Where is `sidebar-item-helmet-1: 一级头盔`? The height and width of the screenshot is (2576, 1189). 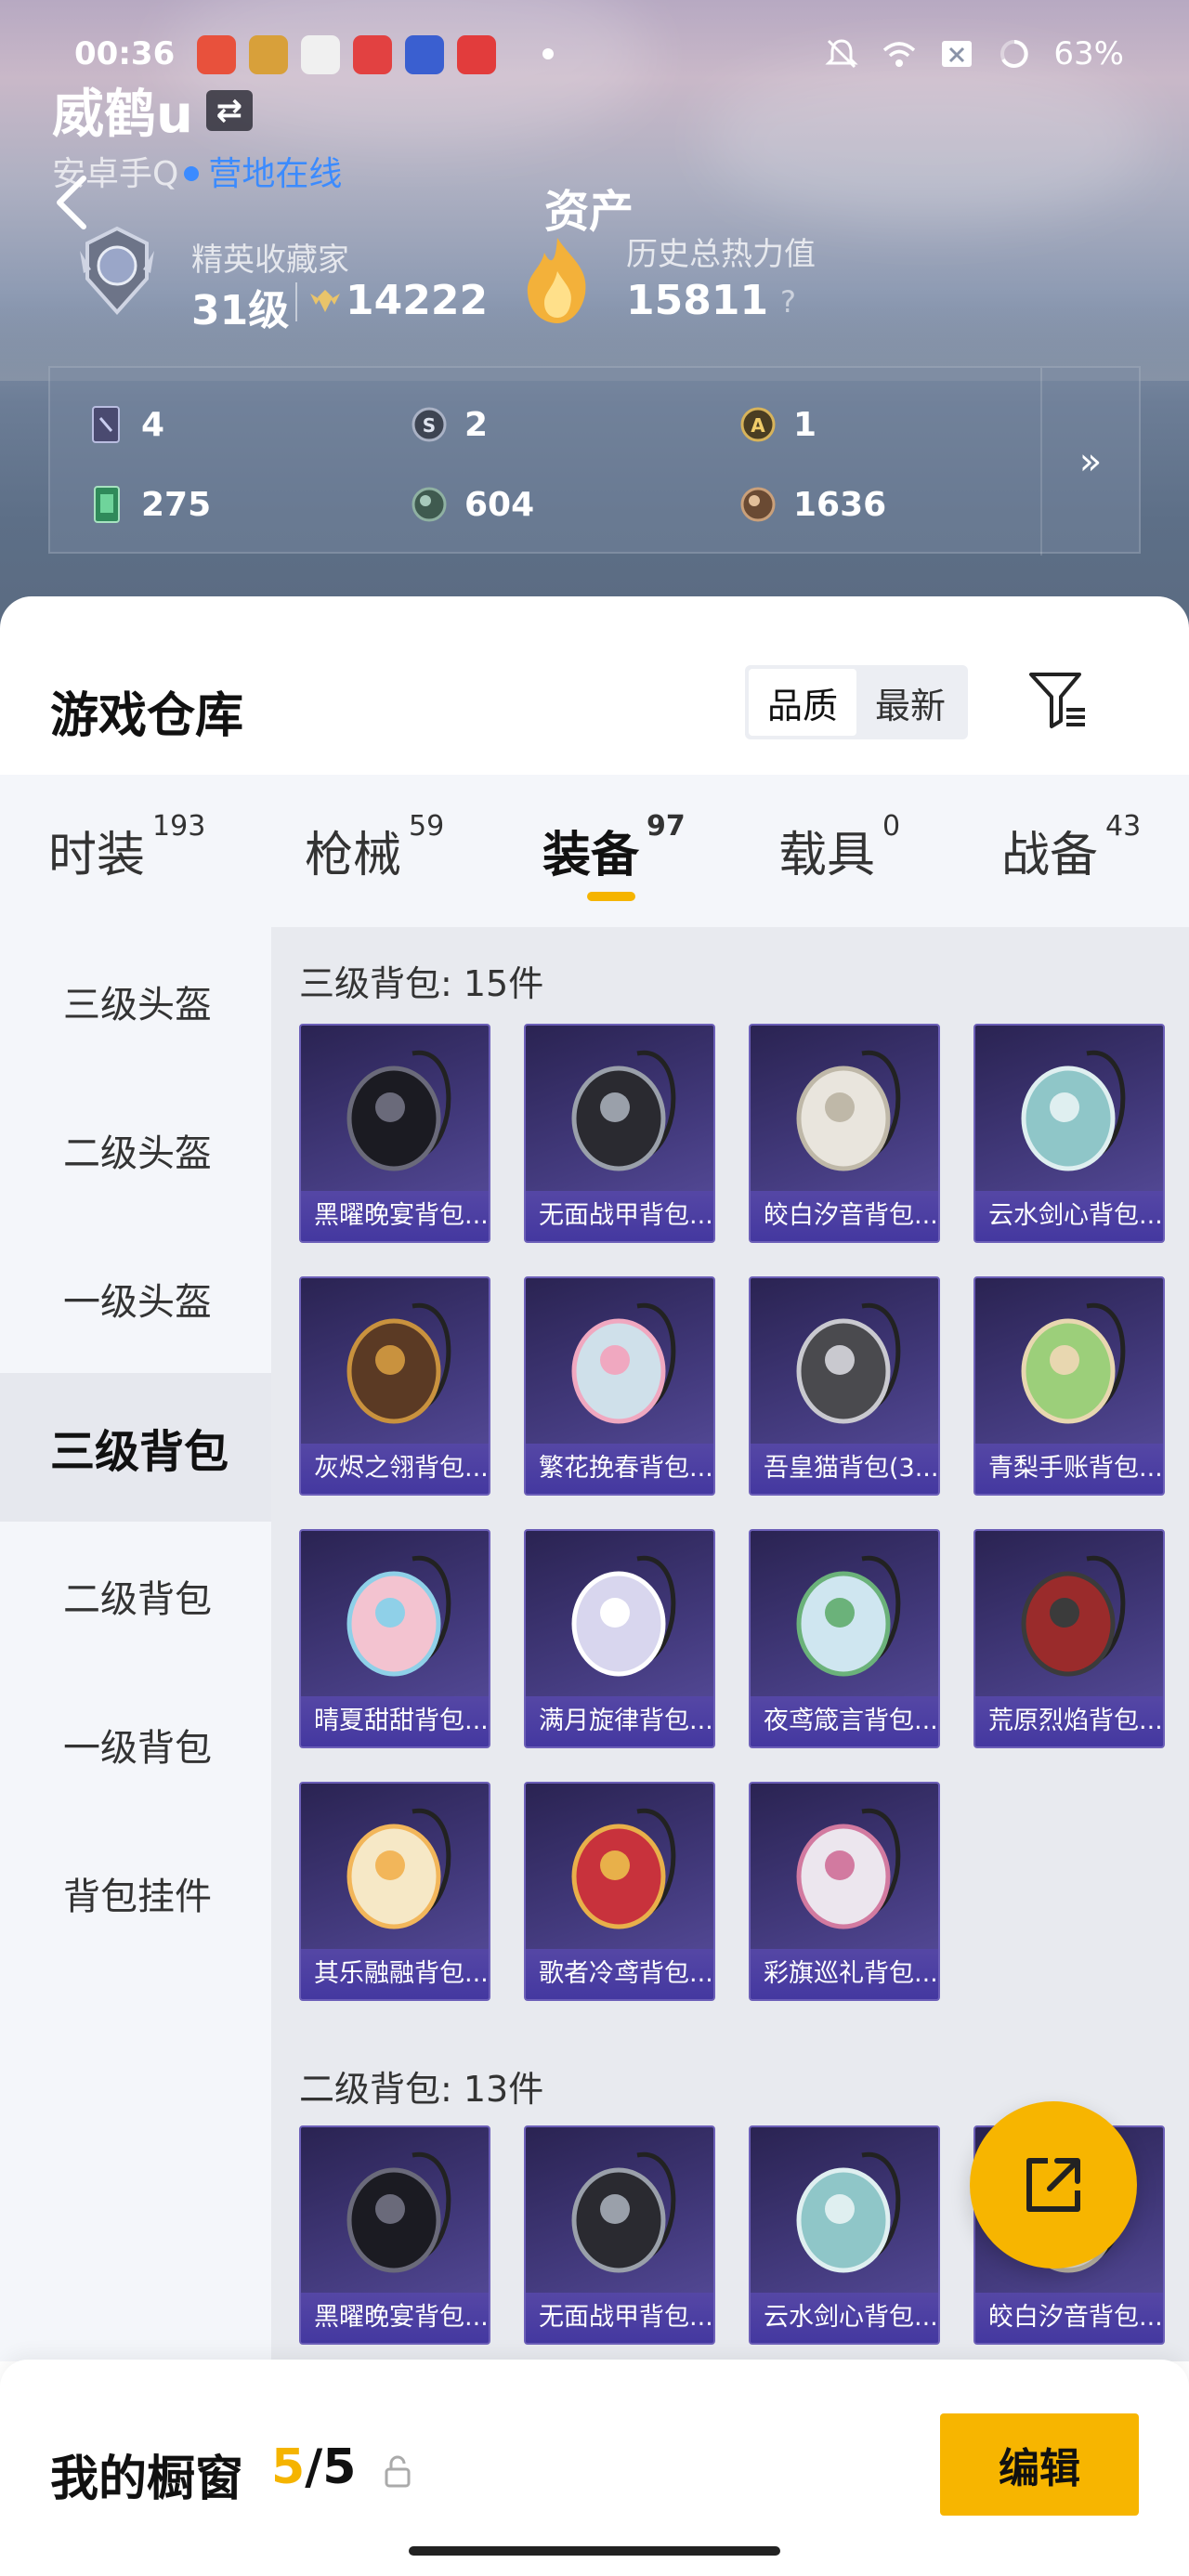
sidebar-item-helmet-1: 一级头盔 is located at coordinates (135, 1298).